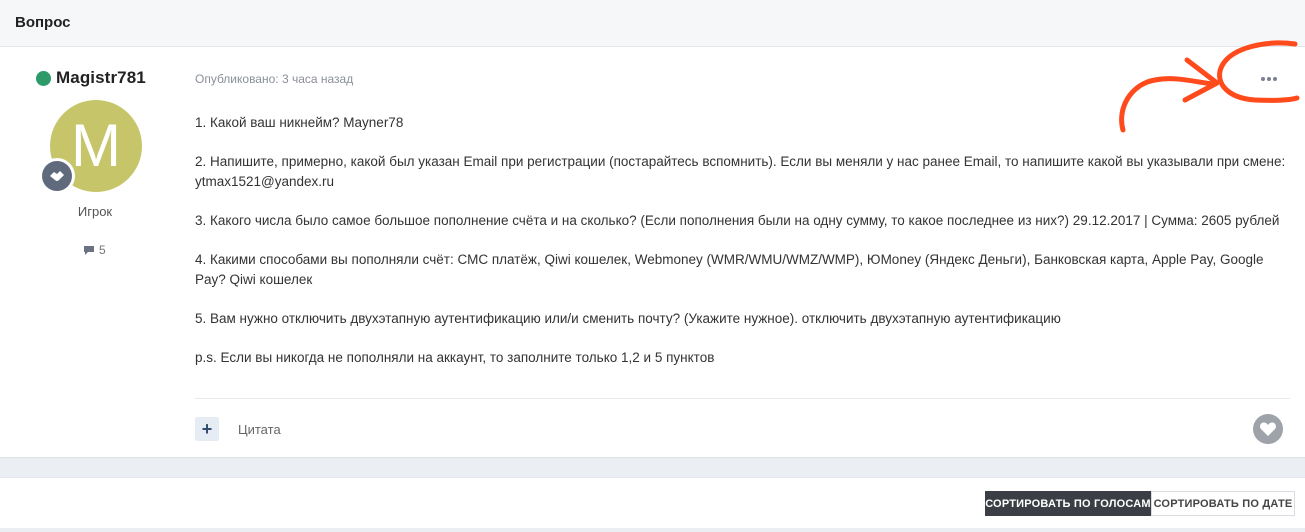 Image resolution: width=1305 pixels, height=532 pixels. I want to click on sort-by-date-button: СОРТИРОВАТЬ ПО ДАТЕ, so click(1223, 503).